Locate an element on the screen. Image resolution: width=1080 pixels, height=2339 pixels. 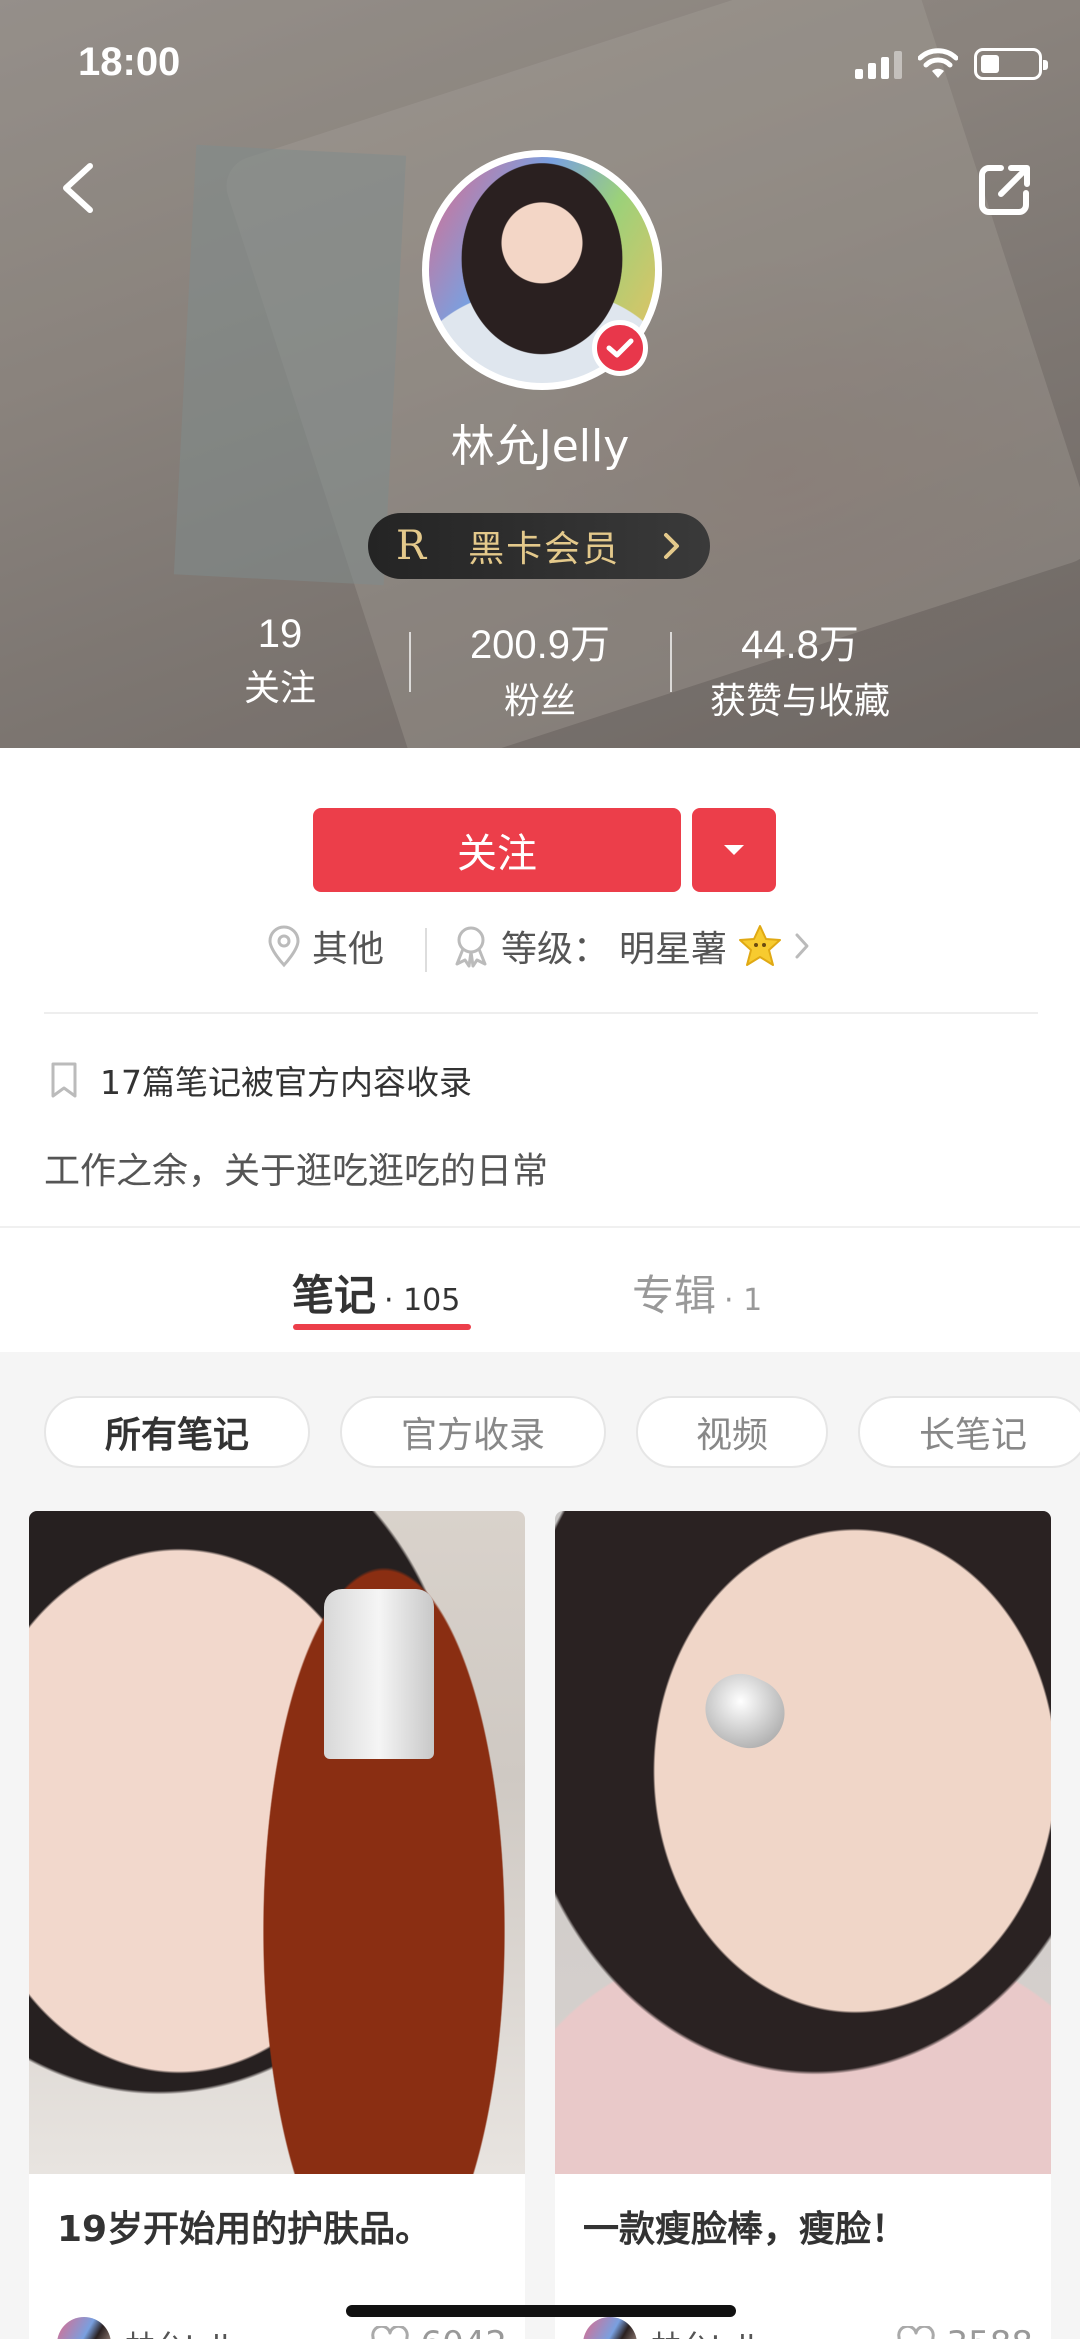
note-title: 19岁开始用的护肤品。 is located at coordinates (244, 2229).